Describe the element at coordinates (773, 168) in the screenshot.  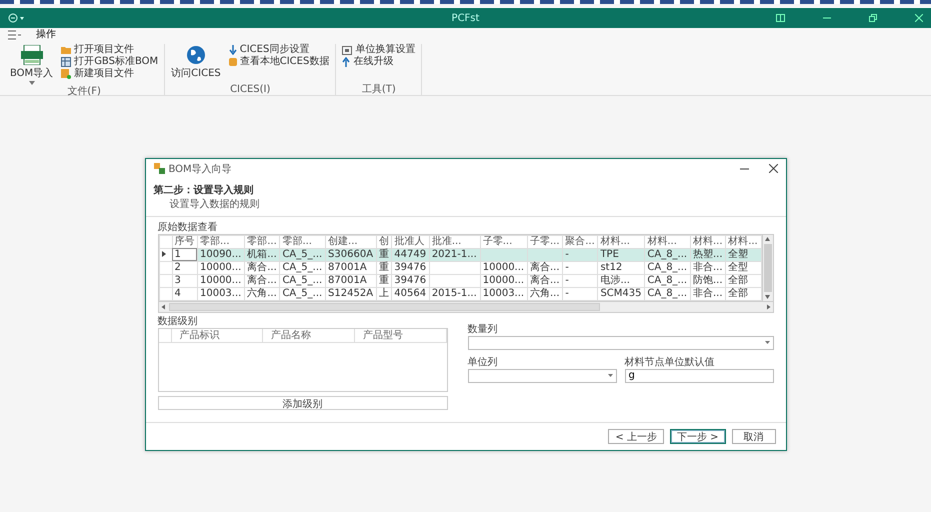
I see `close-icon` at that location.